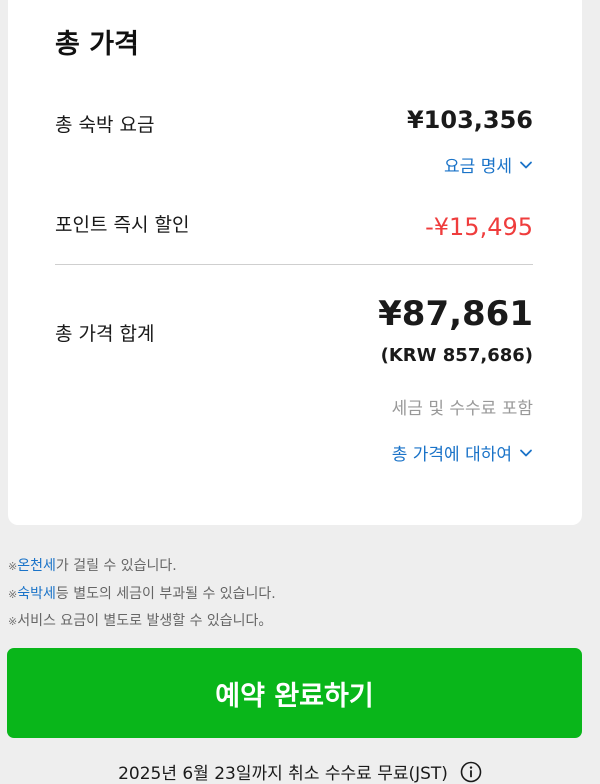 This screenshot has height=784, width=600. What do you see at coordinates (283, 774) in the screenshot?
I see `cancellation-text: 2025년 6월 23일까지 취소 수수료 무료(JST)` at bounding box center [283, 774].